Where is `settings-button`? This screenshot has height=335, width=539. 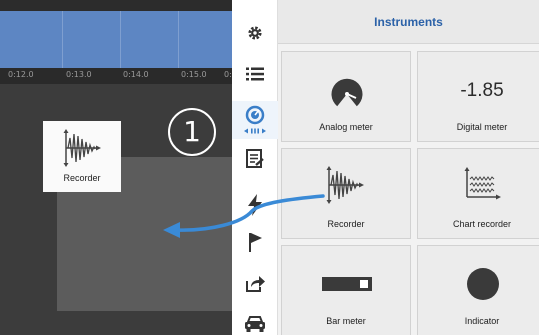
settings-button is located at coordinates (255, 33).